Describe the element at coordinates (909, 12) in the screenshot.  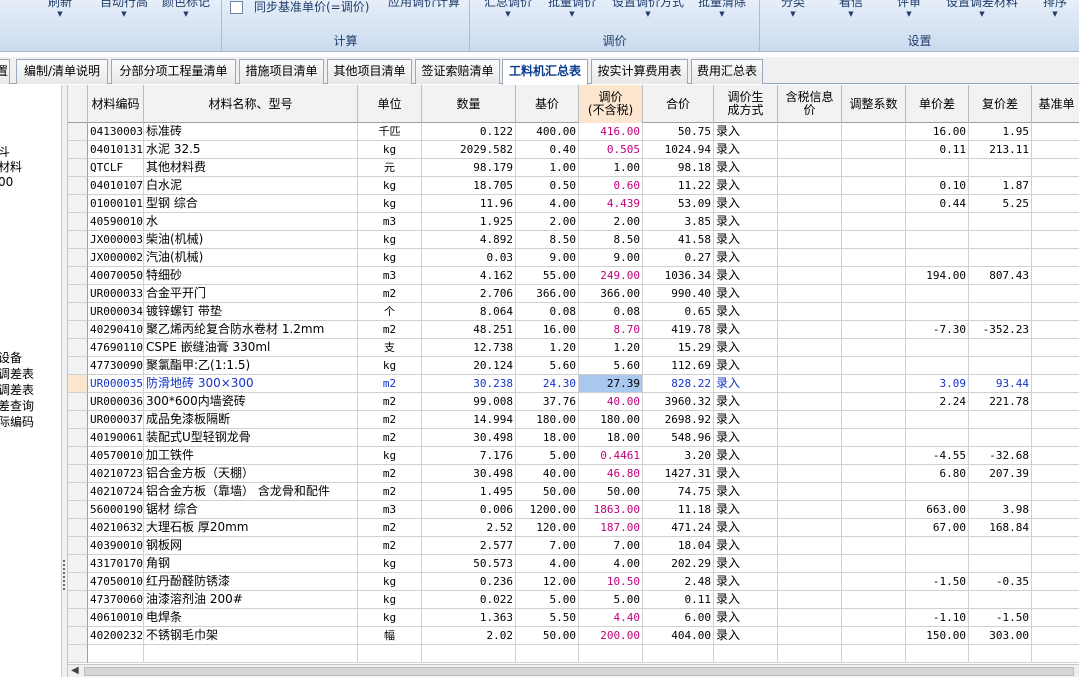
I see `review-button: 评审 ▼` at that location.